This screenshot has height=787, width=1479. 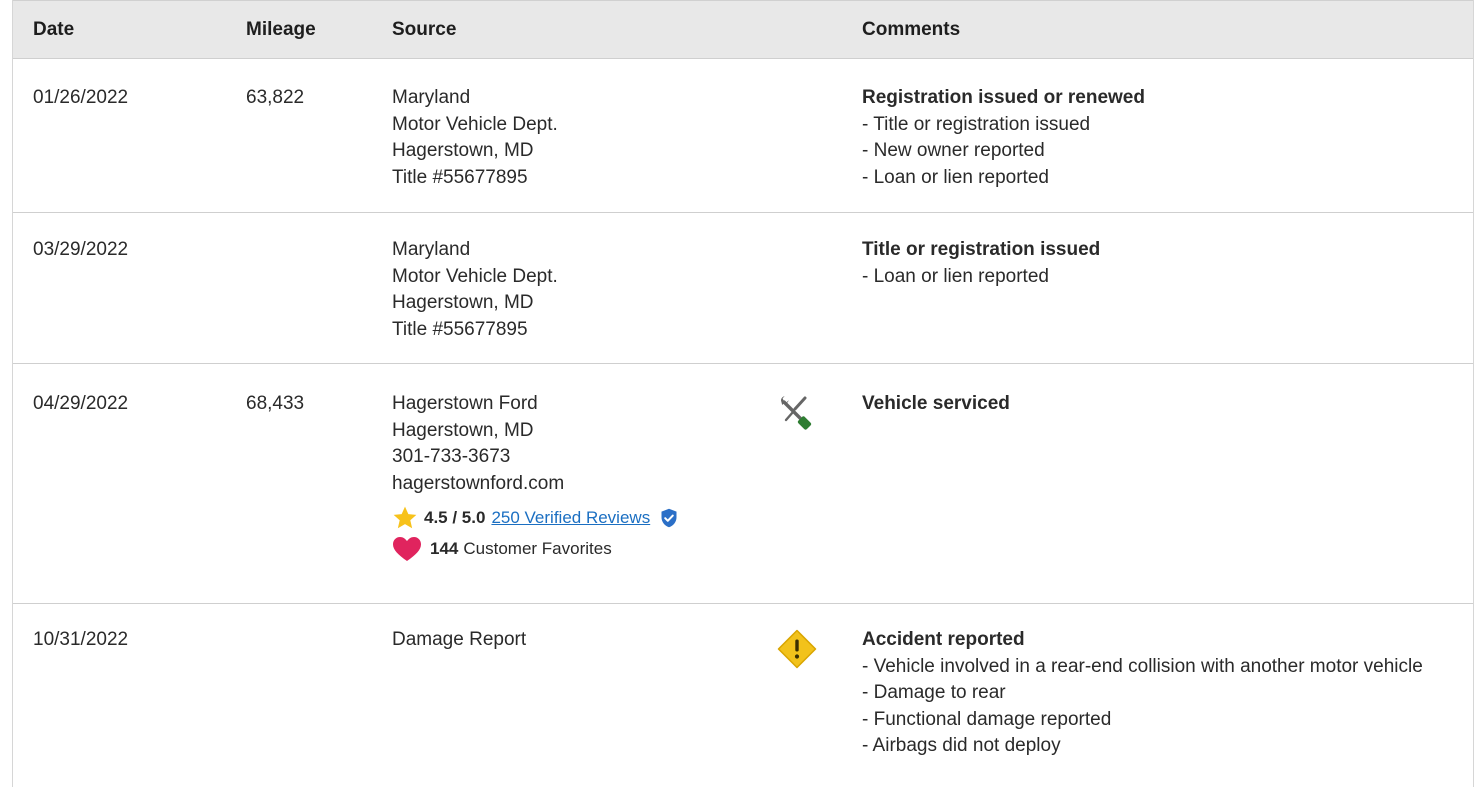 What do you see at coordinates (451, 456) in the screenshot?
I see `source-line: 301-733-3673` at bounding box center [451, 456].